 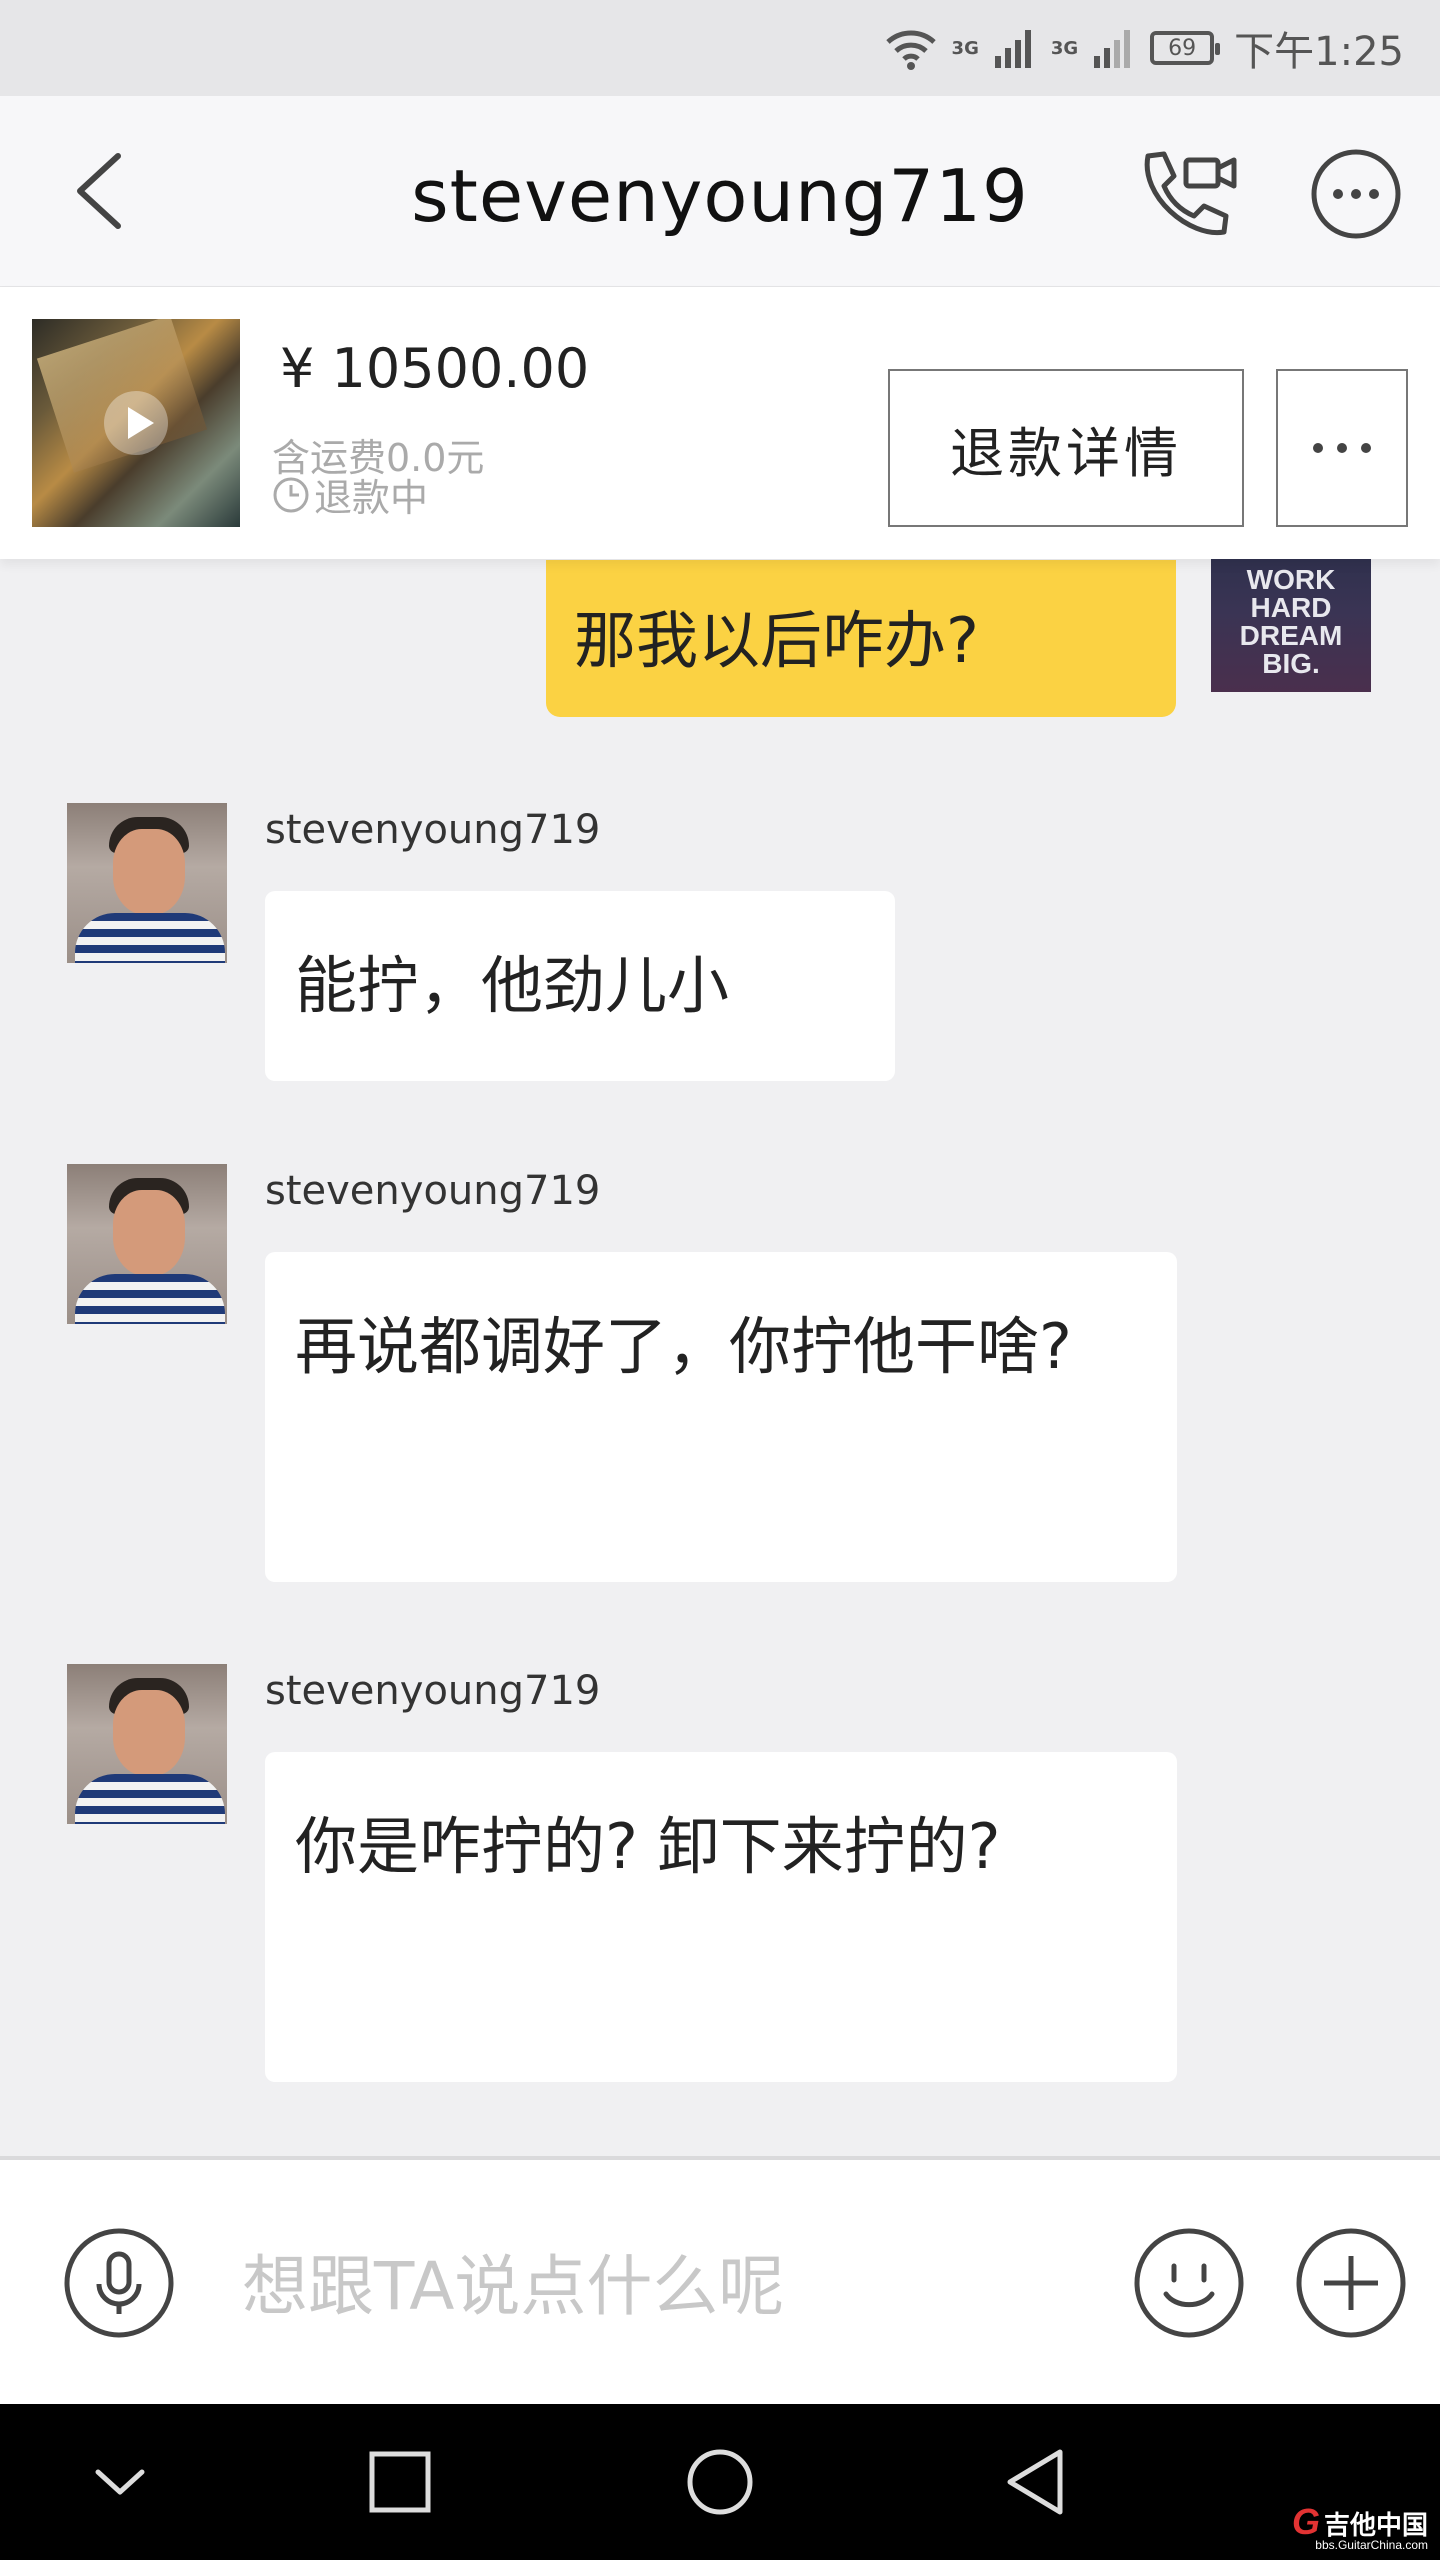 What do you see at coordinates (1189, 2283) in the screenshot?
I see `emoji-icon` at bounding box center [1189, 2283].